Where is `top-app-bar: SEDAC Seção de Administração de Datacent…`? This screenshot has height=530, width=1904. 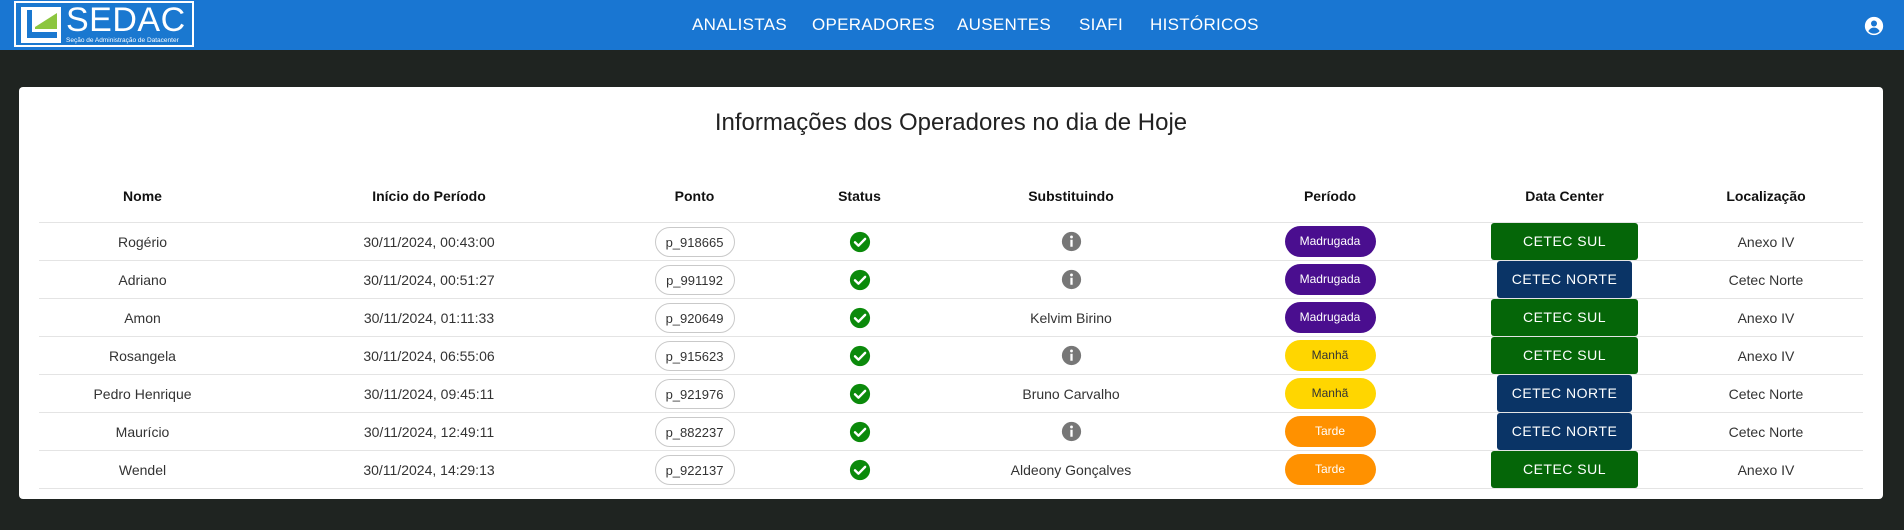
top-app-bar: SEDAC Seção de Administração de Datacent… is located at coordinates (952, 25).